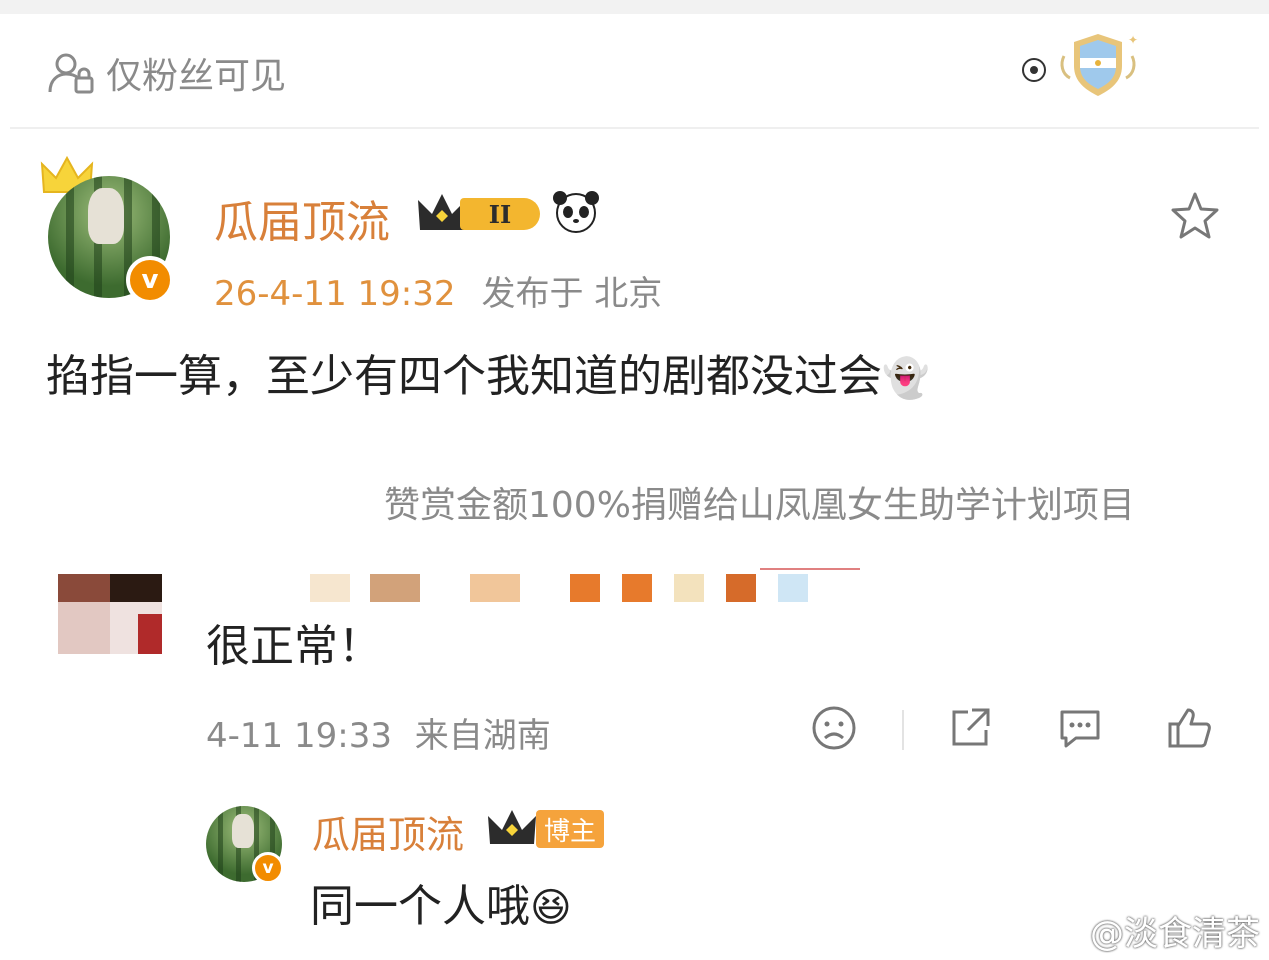  I want to click on lock-people-icon, so click(71, 73).